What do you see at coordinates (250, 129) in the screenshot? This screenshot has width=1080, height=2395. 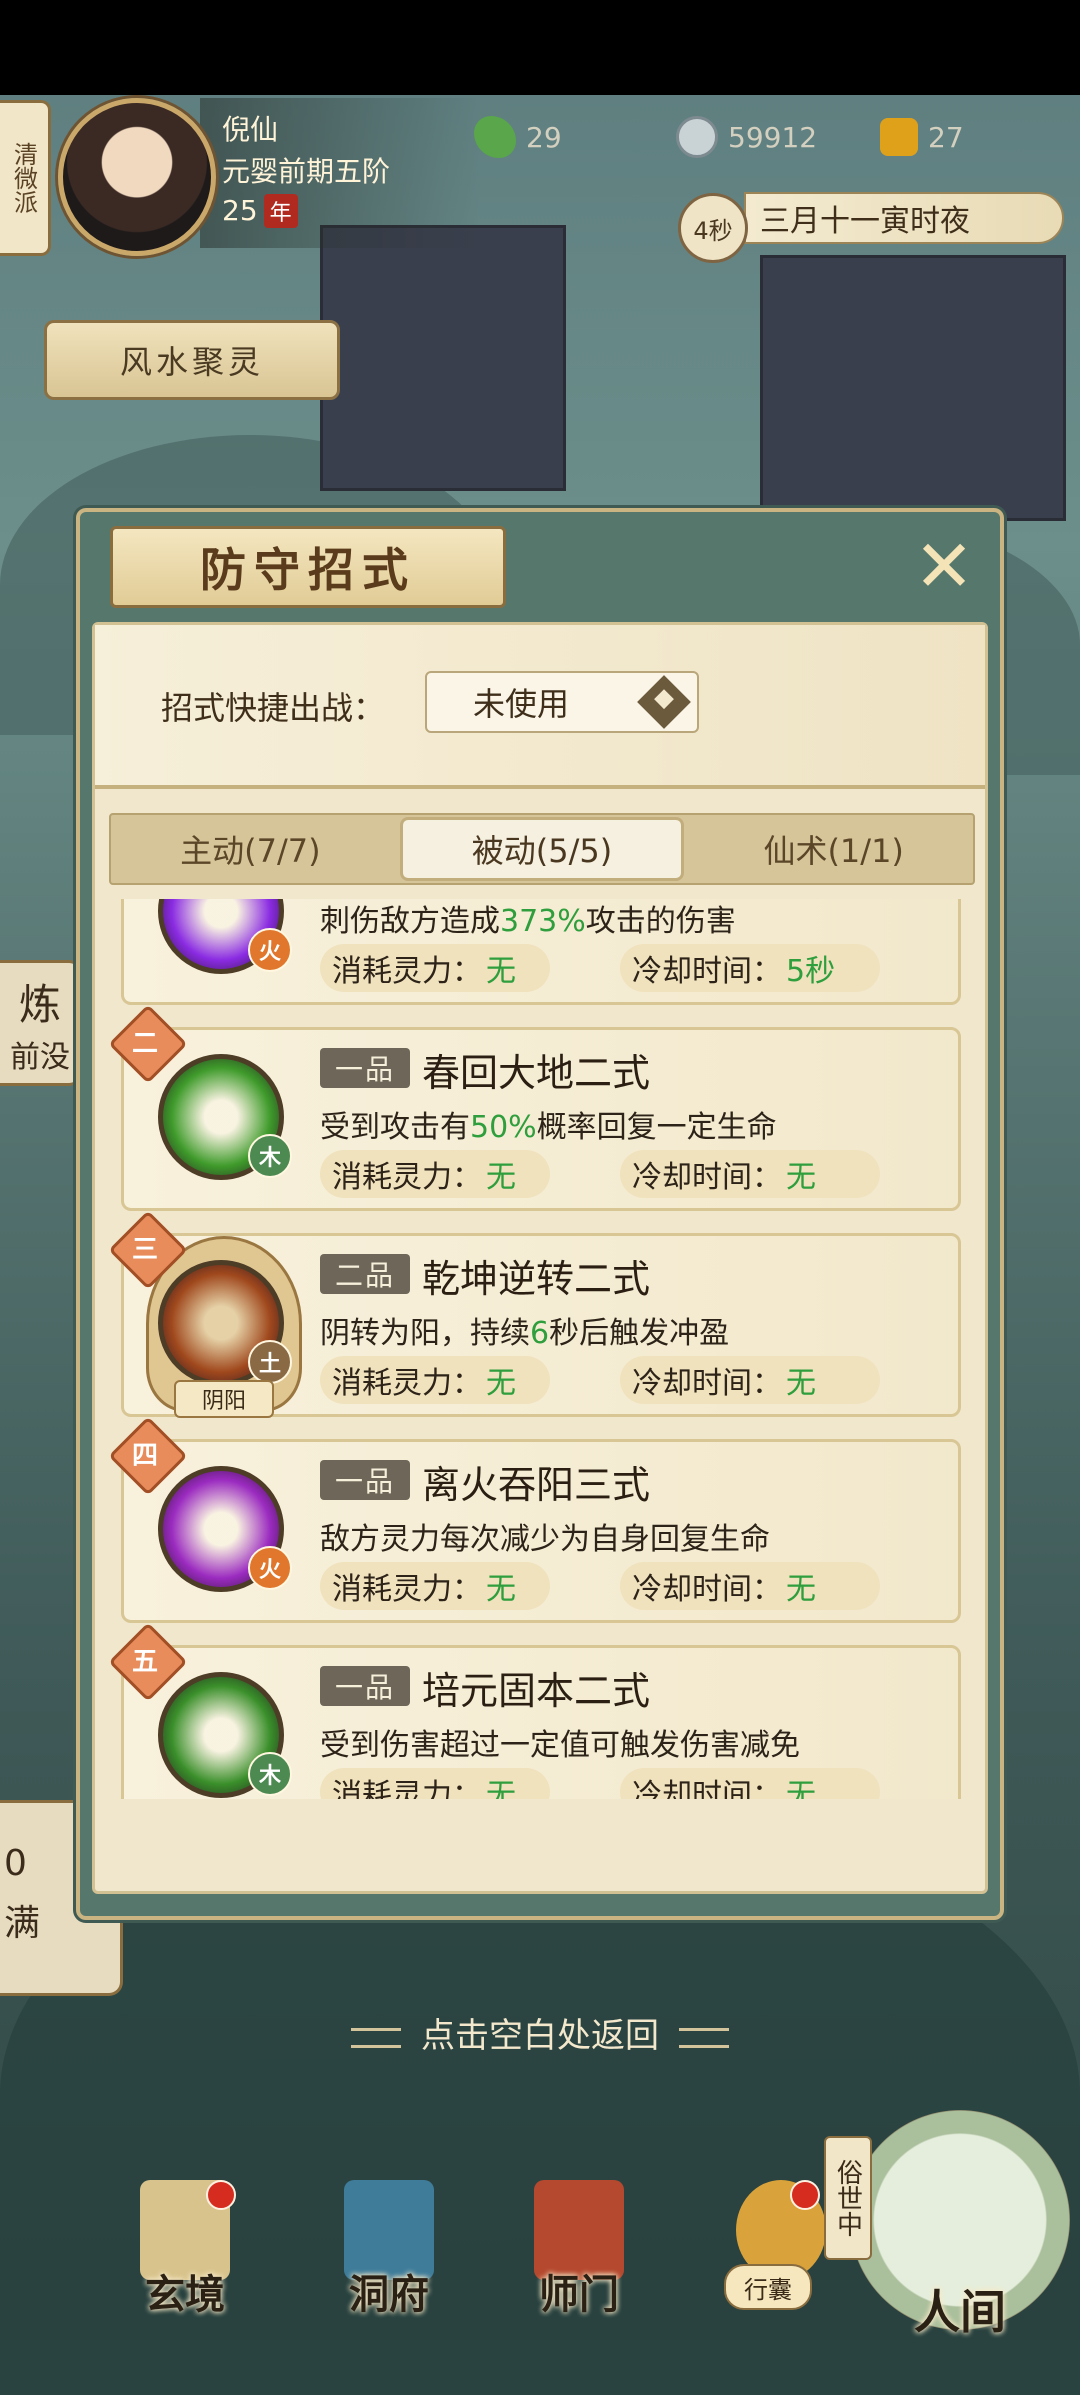 I see `player-name: 倪仙` at bounding box center [250, 129].